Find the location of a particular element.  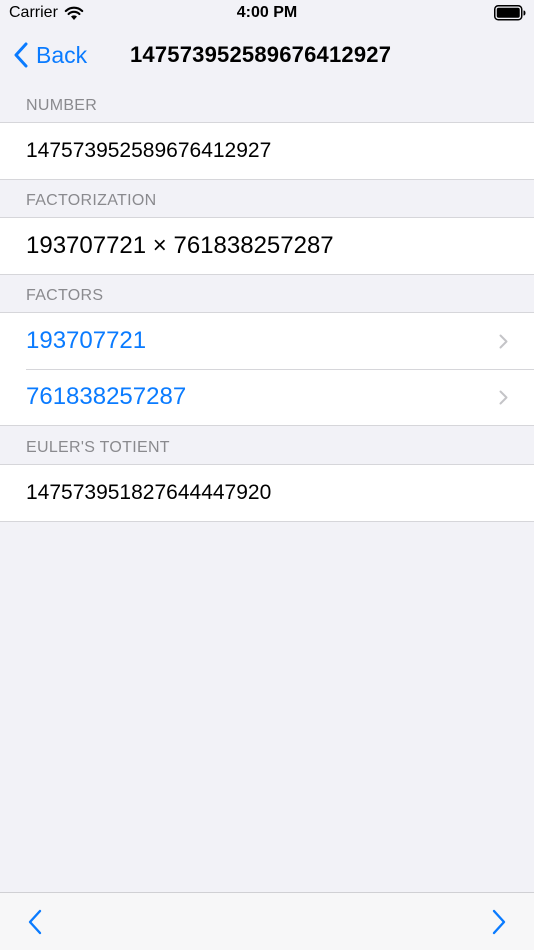

bottom-toolbar is located at coordinates (267, 921).